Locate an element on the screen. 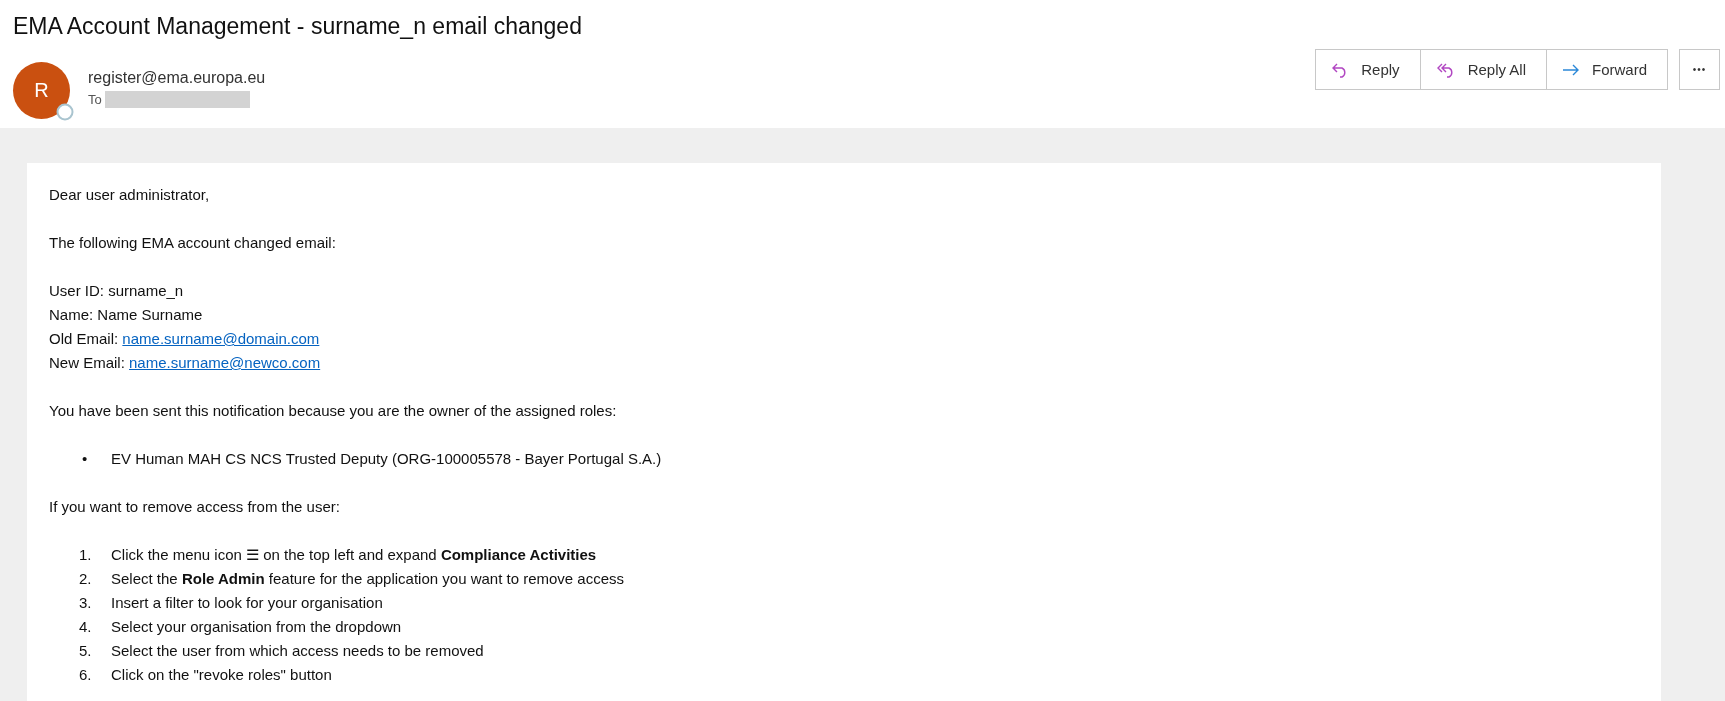 This screenshot has height=701, width=1725. forward-arrow-icon is located at coordinates (1571, 69).